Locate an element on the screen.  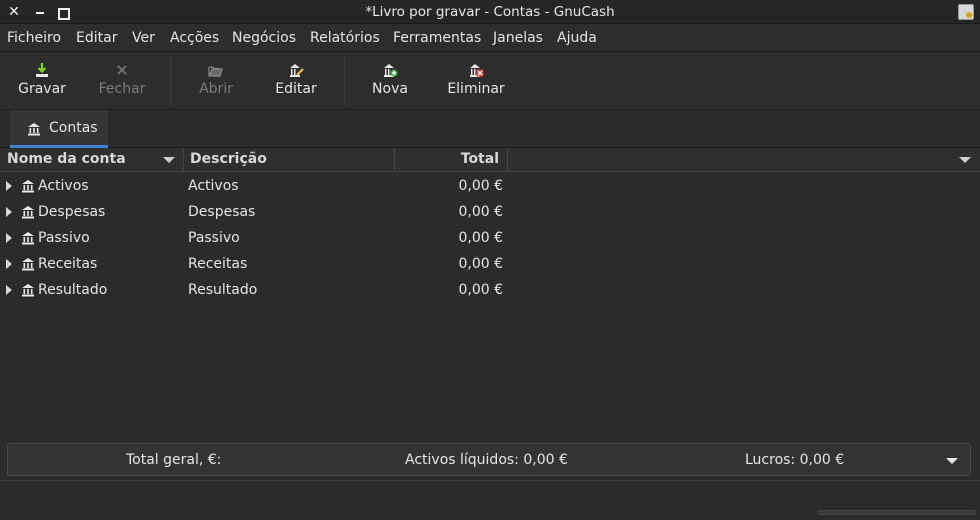
account-name: Activos is located at coordinates (63, 186).